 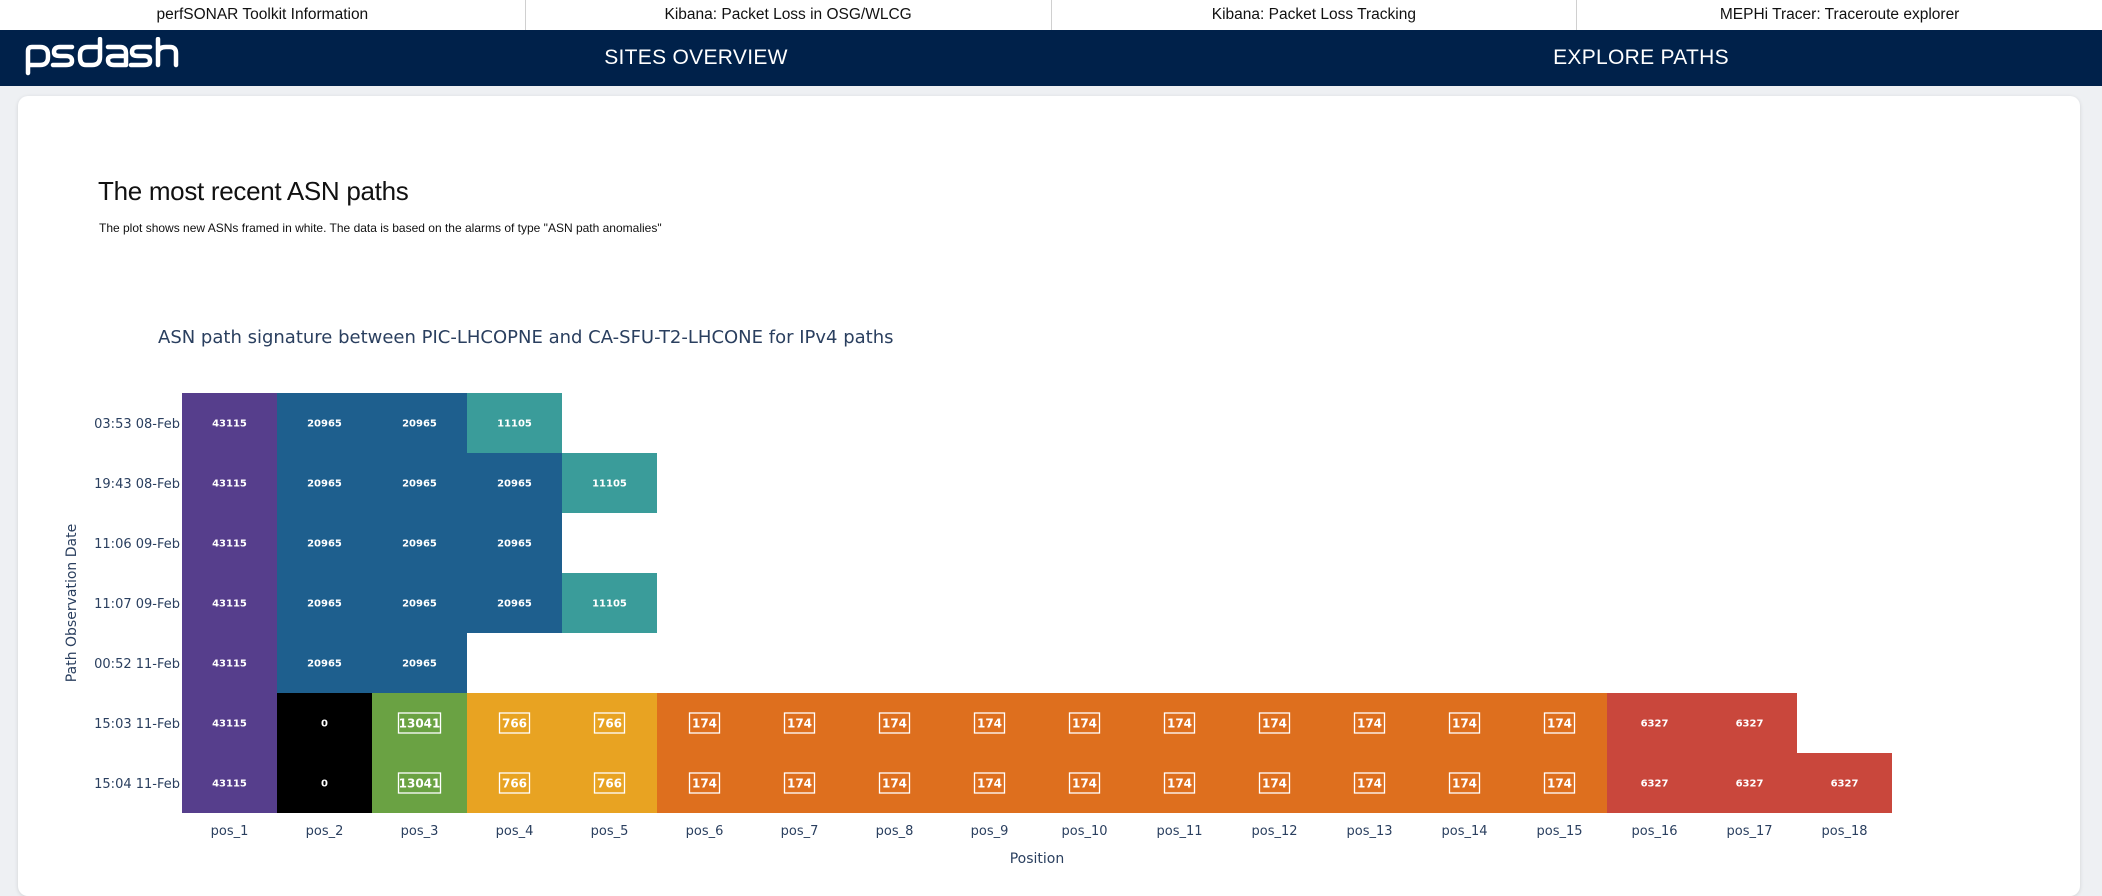 What do you see at coordinates (895, 831) in the screenshot?
I see `x-tick-label: pos_8` at bounding box center [895, 831].